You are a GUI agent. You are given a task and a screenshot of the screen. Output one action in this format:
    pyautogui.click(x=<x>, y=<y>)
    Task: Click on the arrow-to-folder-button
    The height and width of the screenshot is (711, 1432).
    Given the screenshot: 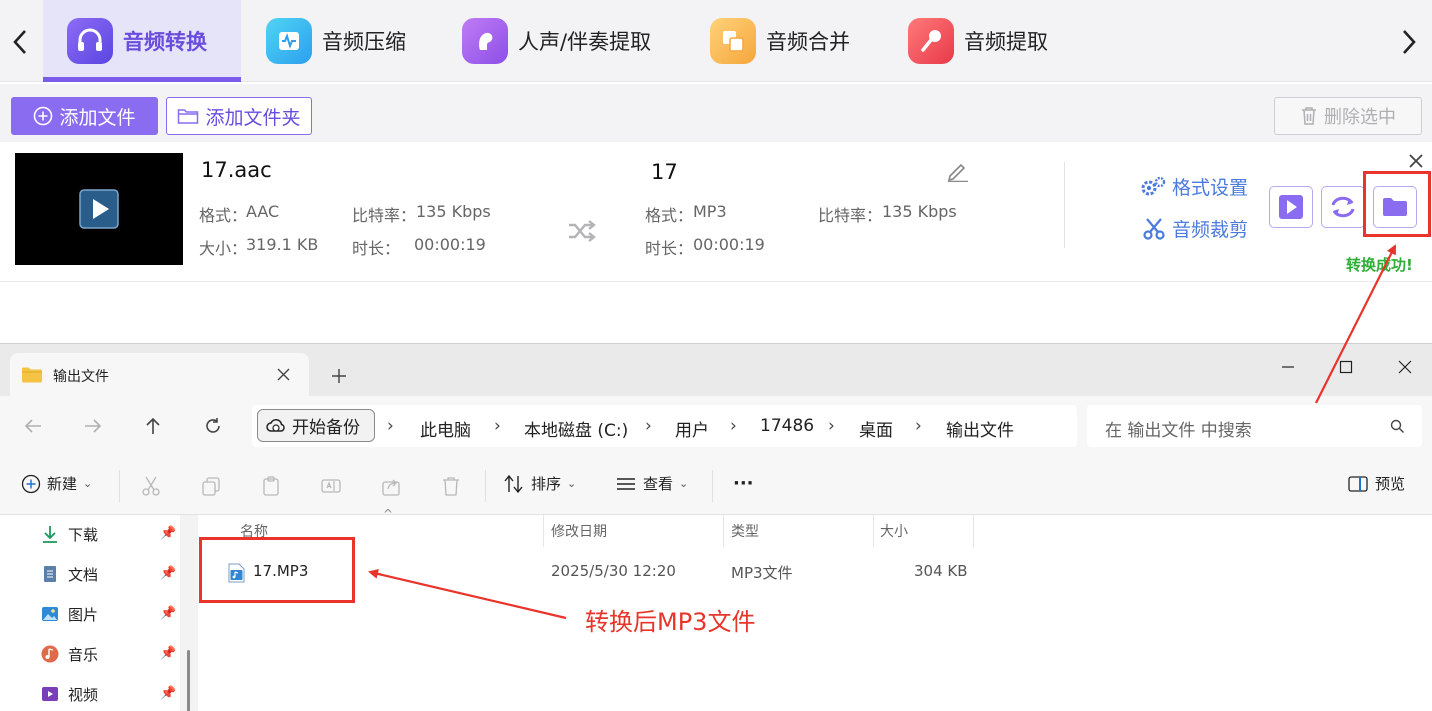 What is the action you would take?
    pyautogui.click(x=1355, y=324)
    